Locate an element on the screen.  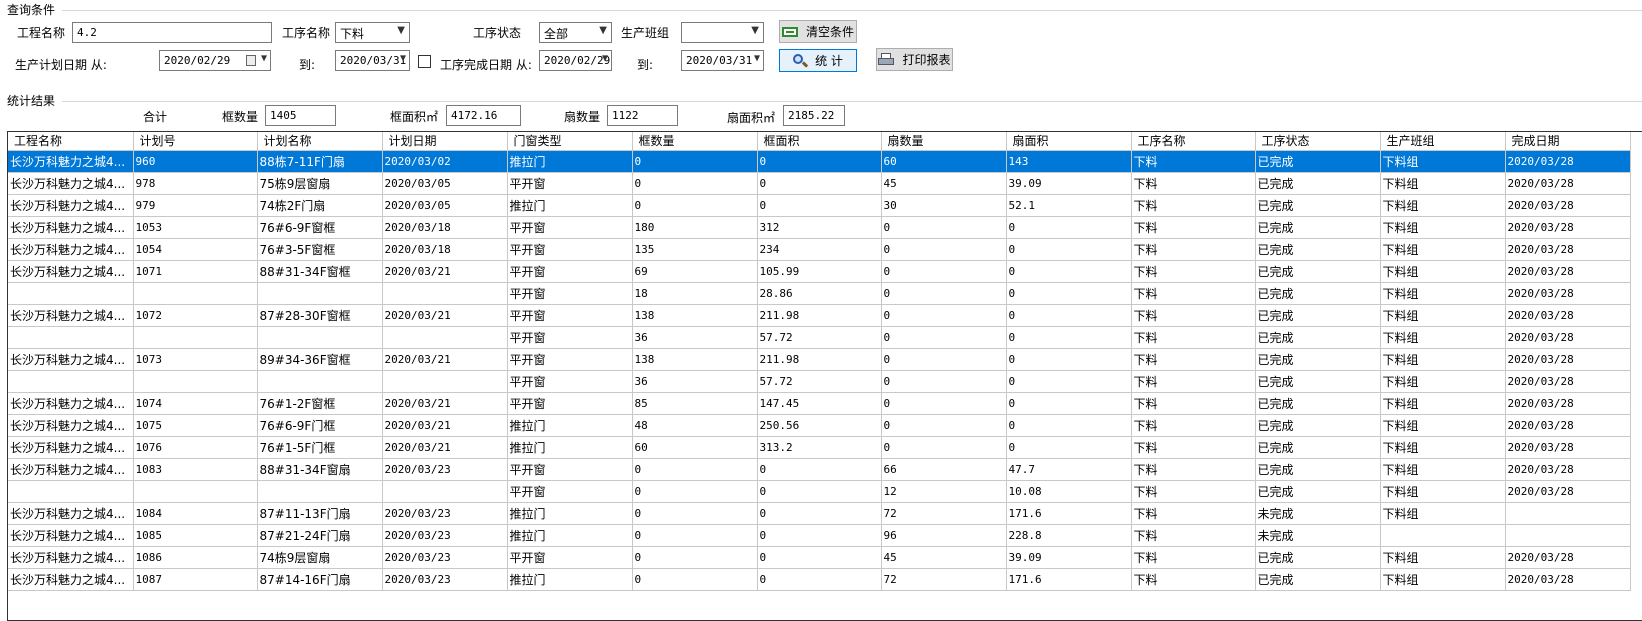
table-cell: 88栋7-11F门扇 is located at coordinates (320, 161).